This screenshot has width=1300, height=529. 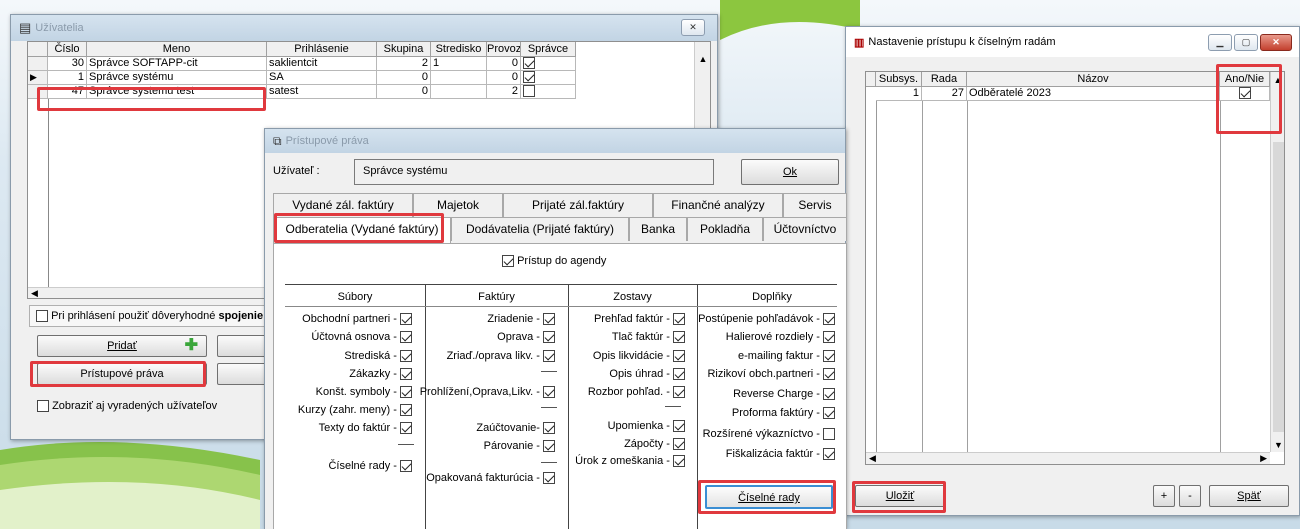 What do you see at coordinates (1190, 496) in the screenshot?
I see `minus-button: -` at bounding box center [1190, 496].